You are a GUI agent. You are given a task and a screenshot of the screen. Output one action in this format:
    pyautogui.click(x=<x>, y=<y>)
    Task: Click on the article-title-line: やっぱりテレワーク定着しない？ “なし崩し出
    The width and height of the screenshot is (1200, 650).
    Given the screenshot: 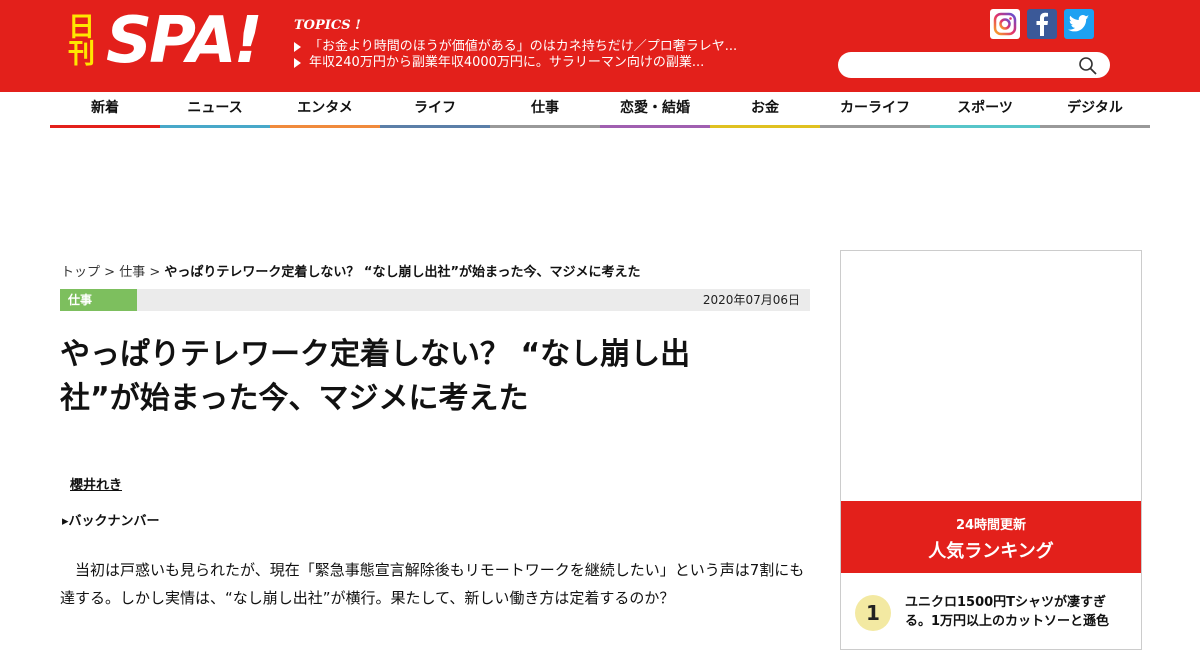 What is the action you would take?
    pyautogui.click(x=375, y=354)
    